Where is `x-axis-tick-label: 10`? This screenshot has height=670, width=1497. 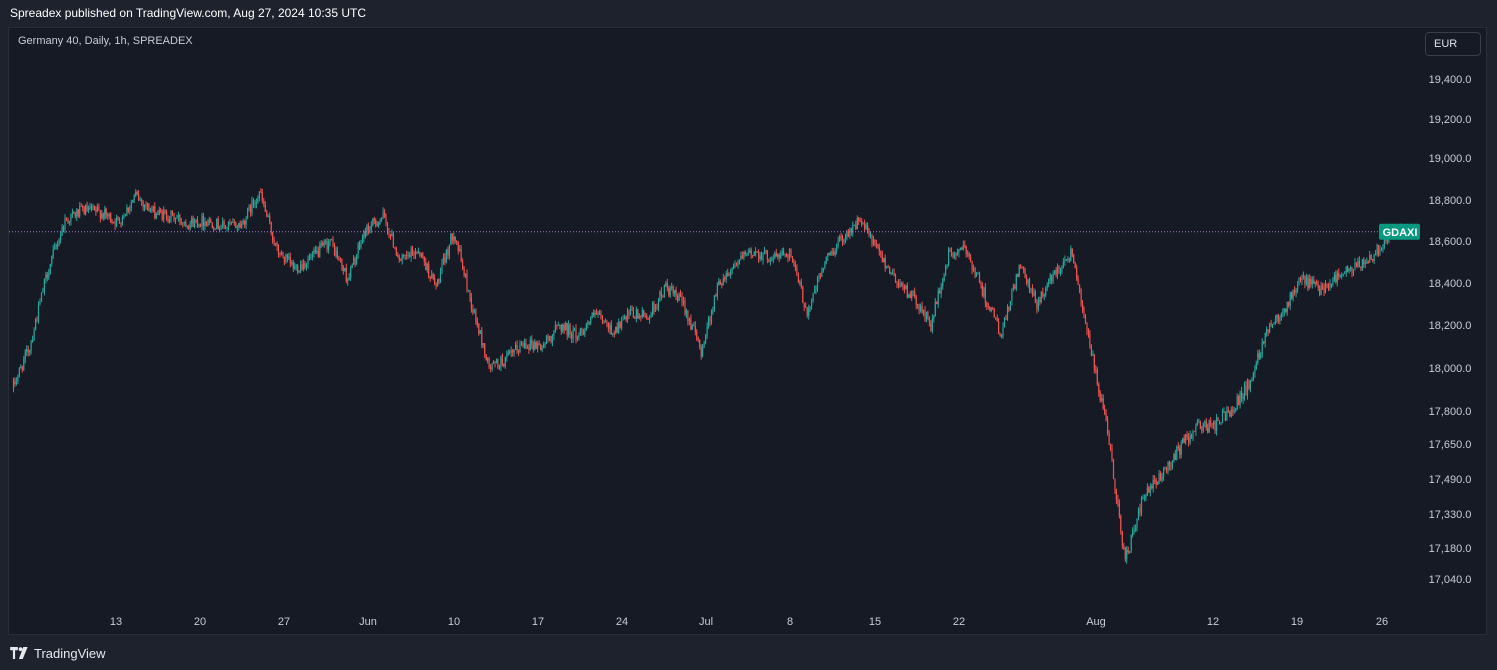 x-axis-tick-label: 10 is located at coordinates (454, 622).